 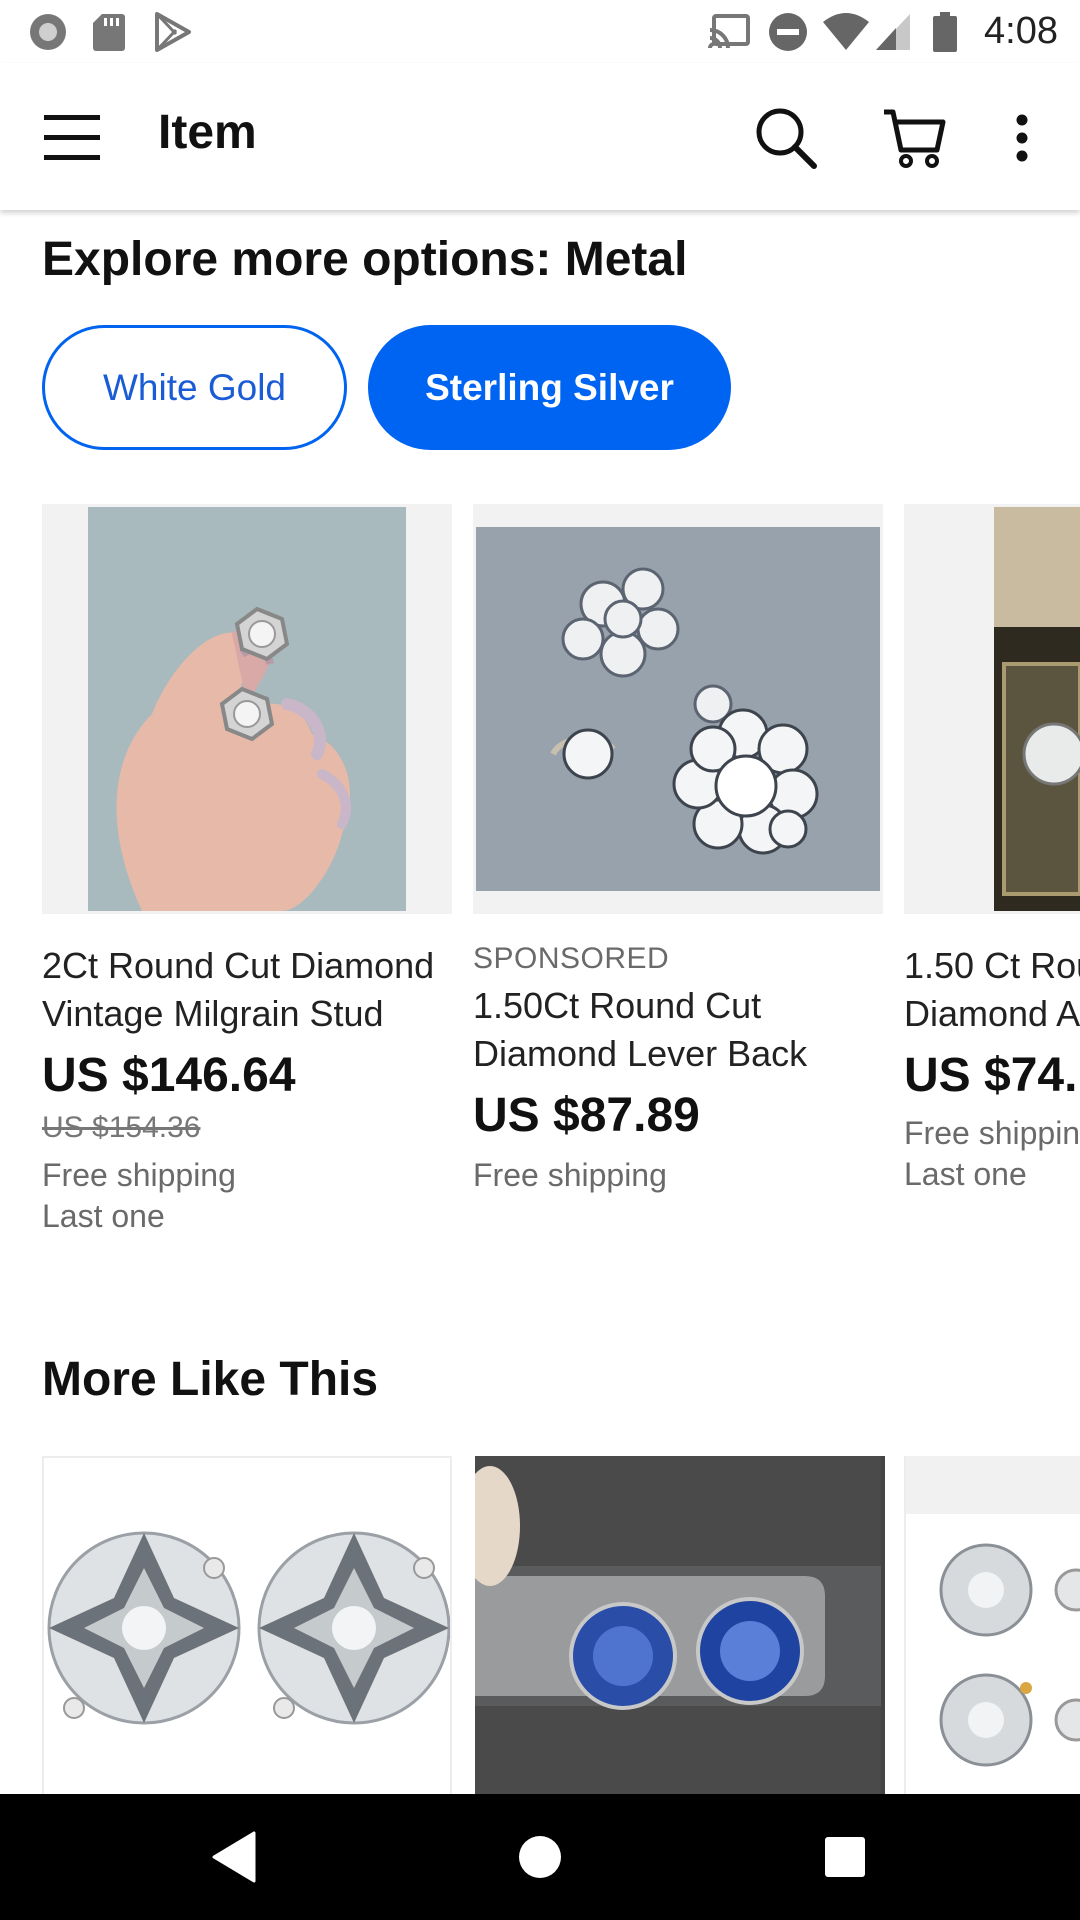 I want to click on sd-card-icon, so click(x=109, y=32).